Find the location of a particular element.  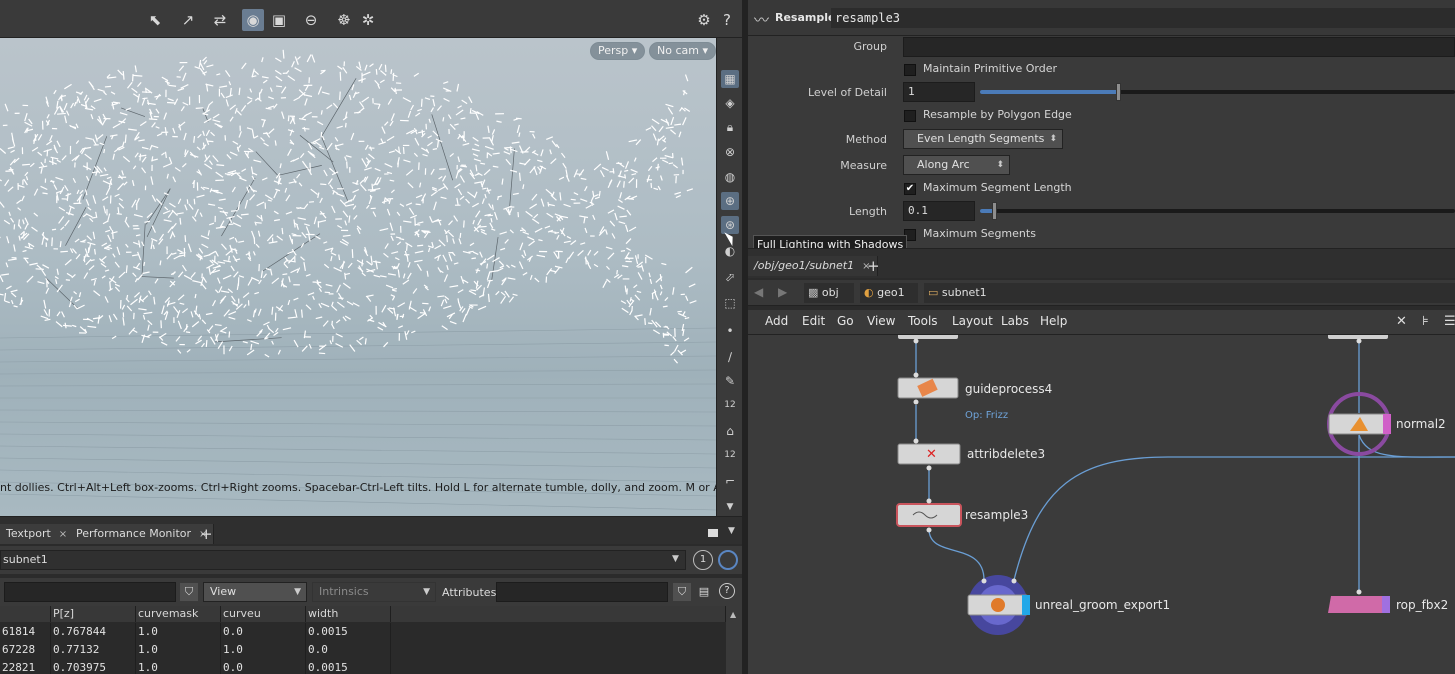

settings-icon: ⚙ is located at coordinates (704, 20).